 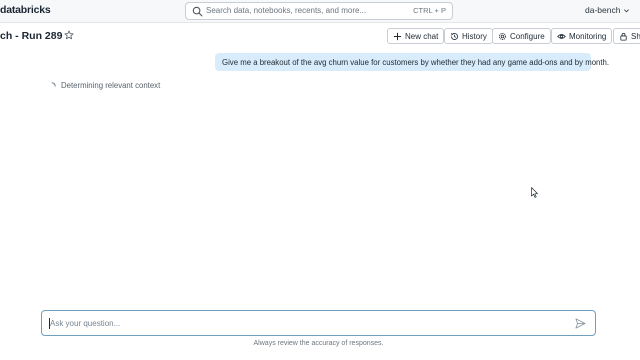 What do you see at coordinates (635, 36) in the screenshot?
I see `share-label: Sha` at bounding box center [635, 36].